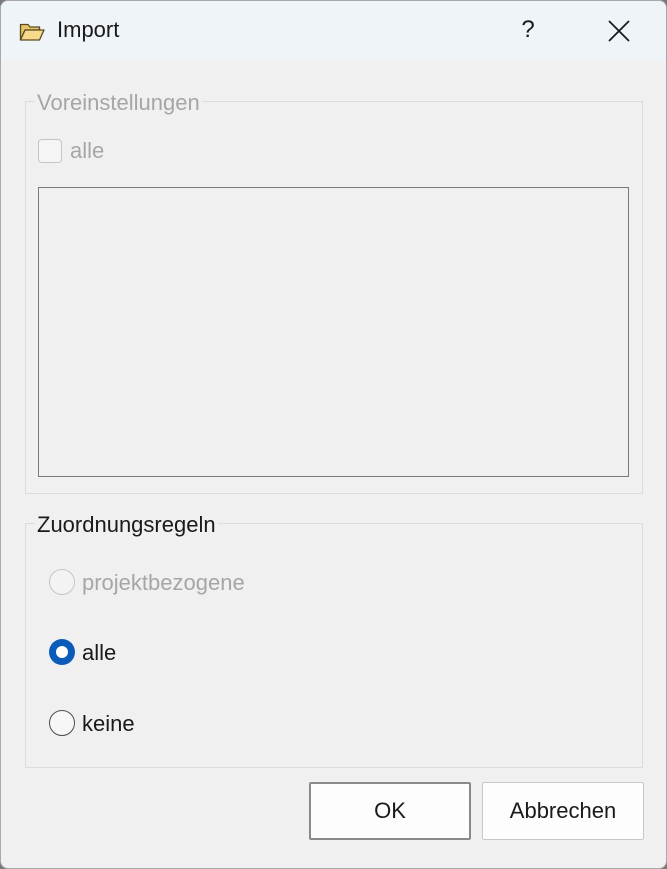 The width and height of the screenshot is (667, 869). Describe the element at coordinates (126, 525) in the screenshot. I see `rules-legend: Zuordnungsregeln` at that location.